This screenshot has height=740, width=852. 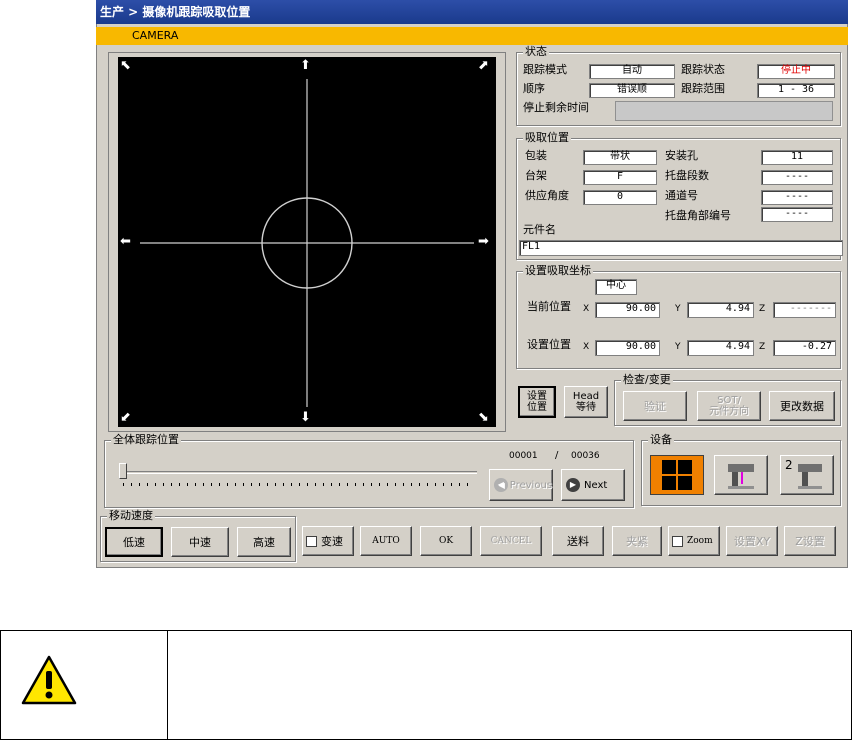 I want to click on mount-hole-value: 11, so click(x=797, y=157).